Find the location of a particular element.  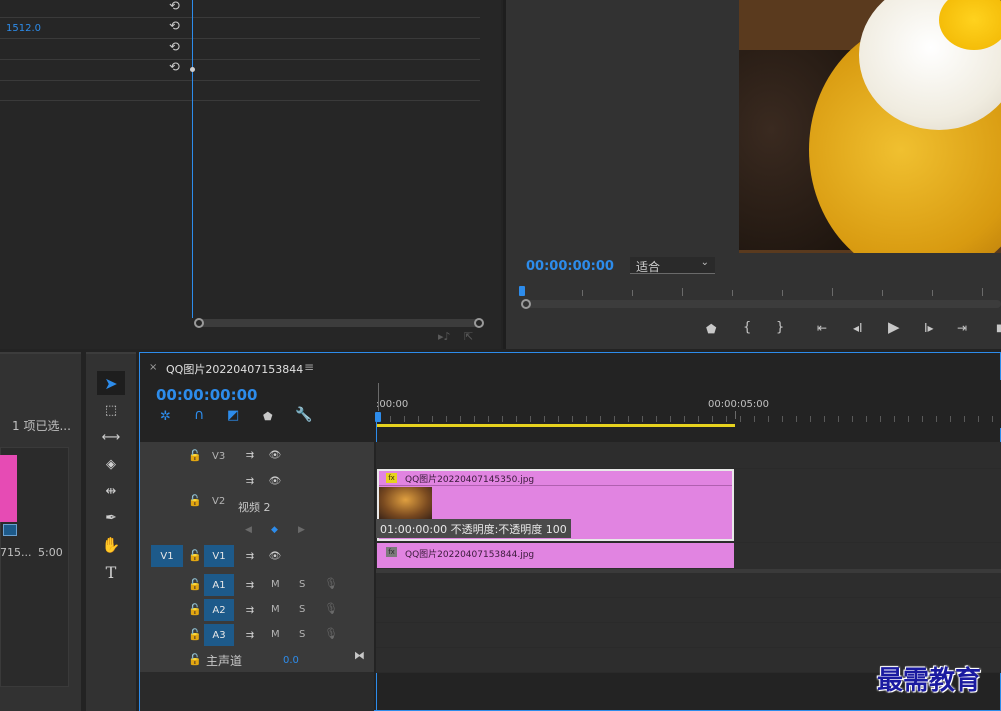

ripple-edit-tool-icon: ⟷ is located at coordinates (111, 437).